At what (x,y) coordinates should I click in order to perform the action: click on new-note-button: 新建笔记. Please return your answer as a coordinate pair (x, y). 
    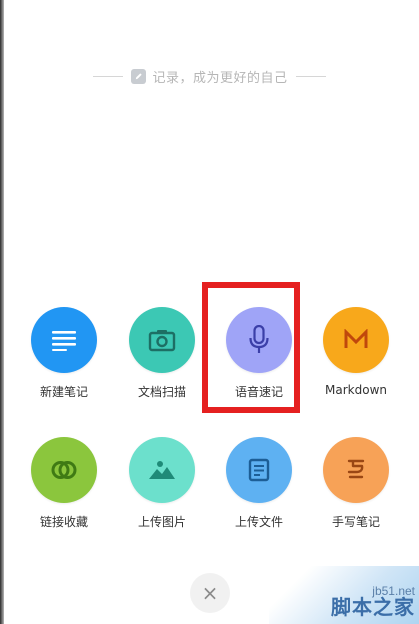
    Looking at the image, I should click on (64, 362).